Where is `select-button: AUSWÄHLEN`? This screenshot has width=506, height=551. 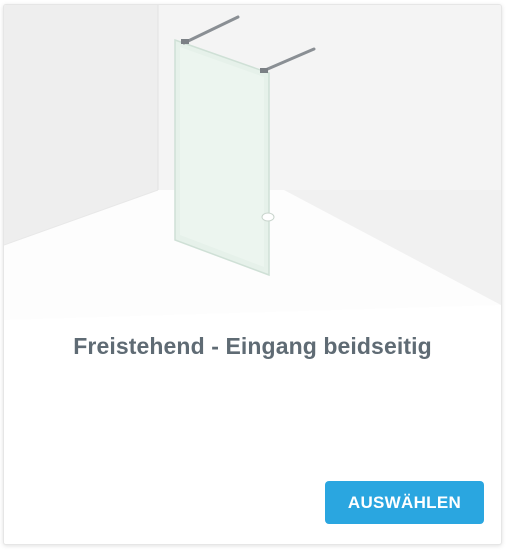 select-button: AUSWÄHLEN is located at coordinates (404, 502).